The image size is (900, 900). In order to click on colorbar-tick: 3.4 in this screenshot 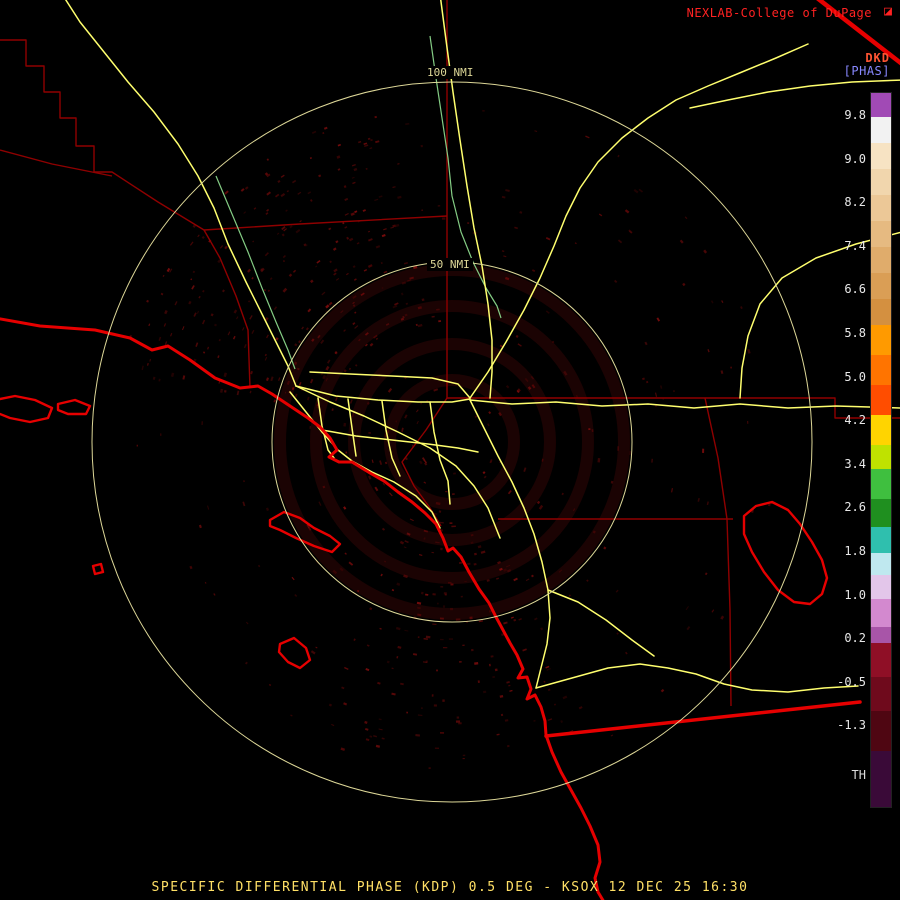, I will do `click(855, 463)`.